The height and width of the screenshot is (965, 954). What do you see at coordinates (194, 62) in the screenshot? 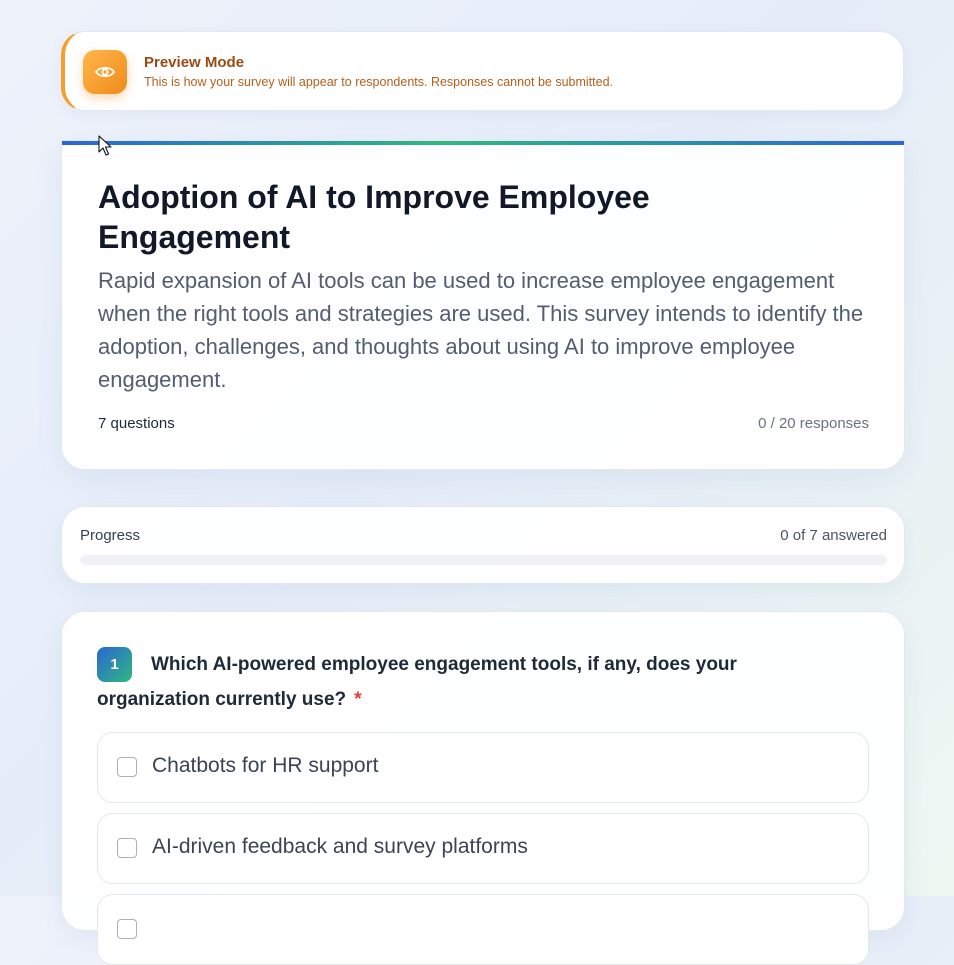
I see `banner-title: Preview Mode` at bounding box center [194, 62].